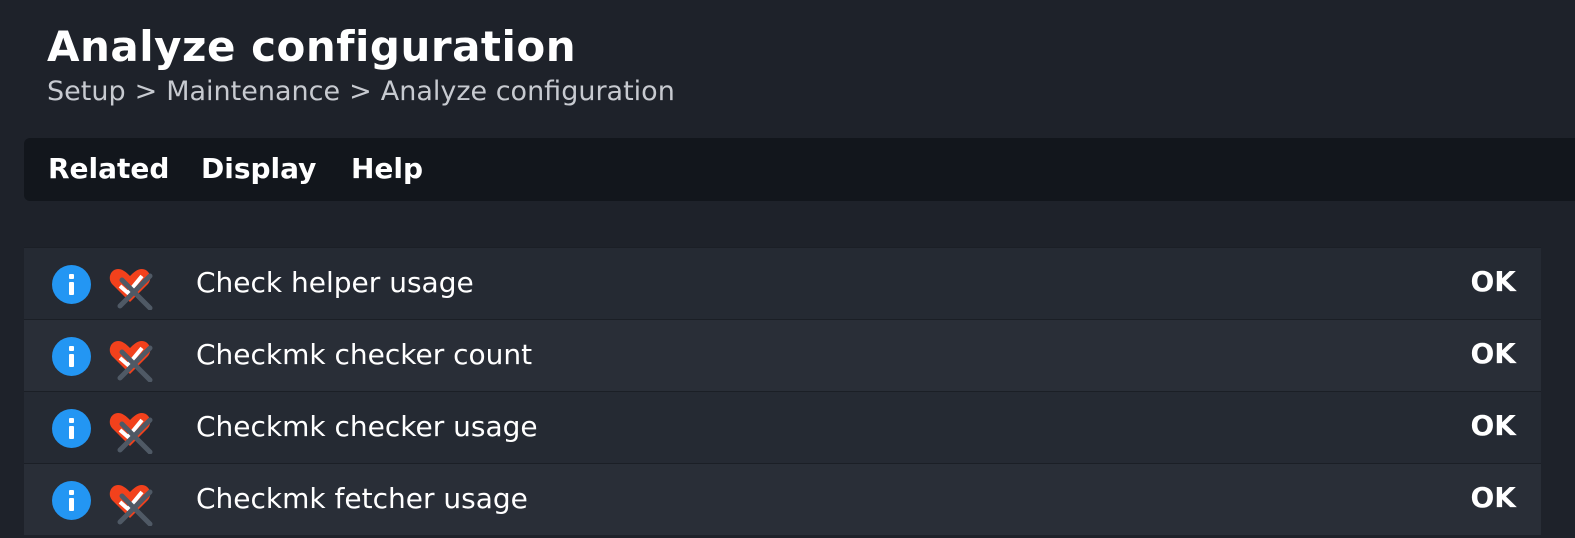  I want to click on breadcrumb: Setup > Maintenance > Analyze configuration, so click(361, 91).